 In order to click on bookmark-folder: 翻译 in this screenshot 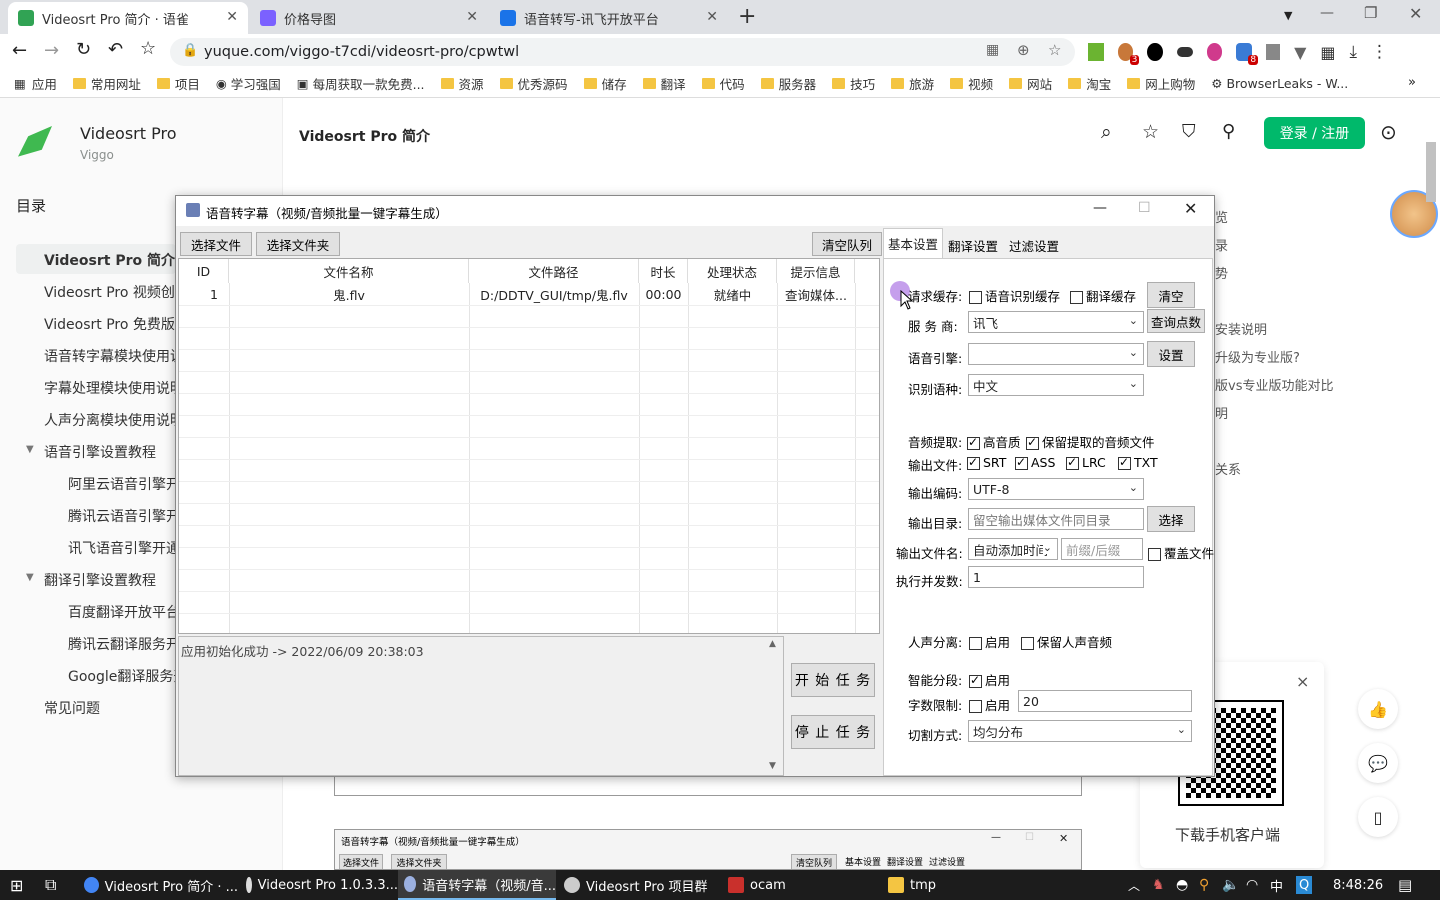, I will do `click(664, 83)`.